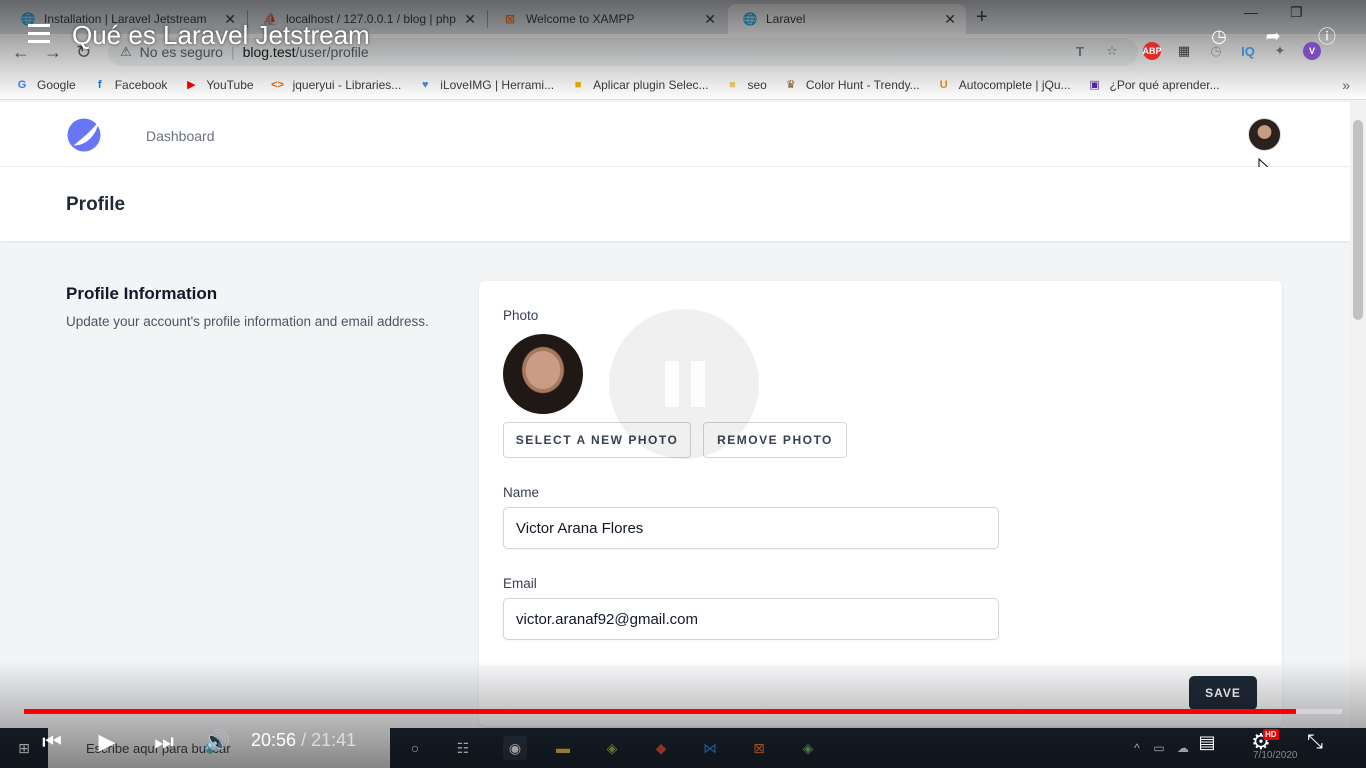 This screenshot has height=768, width=1366. What do you see at coordinates (99, 84) in the screenshot?
I see `bookmark-icon: f` at bounding box center [99, 84].